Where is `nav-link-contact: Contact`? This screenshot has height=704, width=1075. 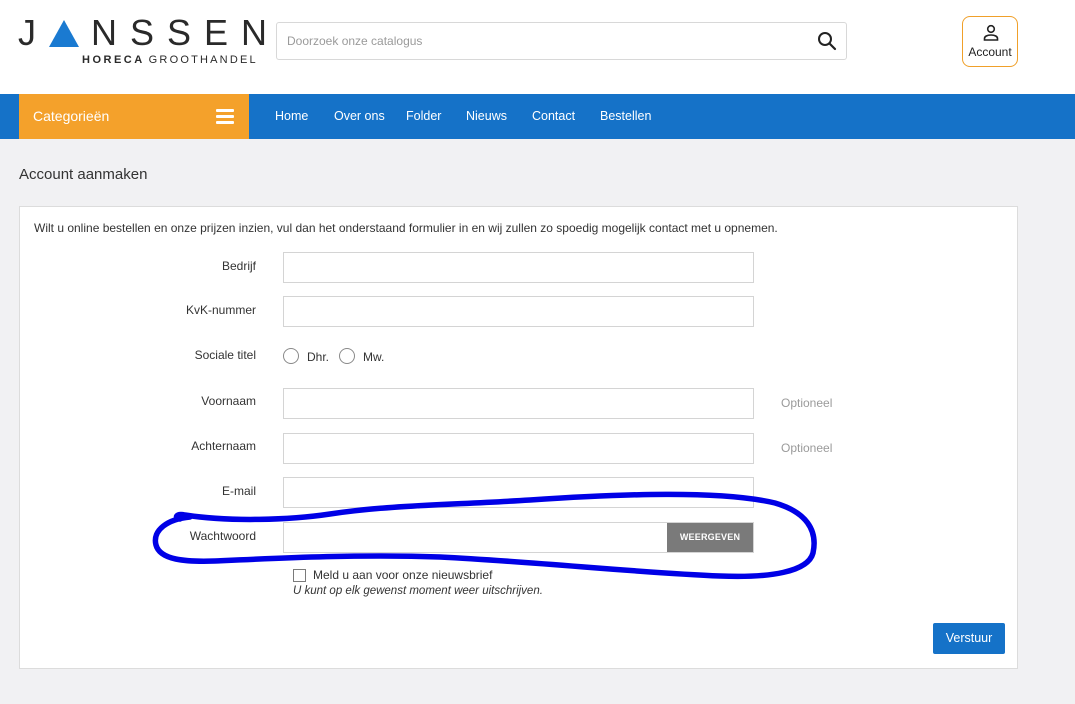
nav-link-contact: Contact is located at coordinates (553, 116).